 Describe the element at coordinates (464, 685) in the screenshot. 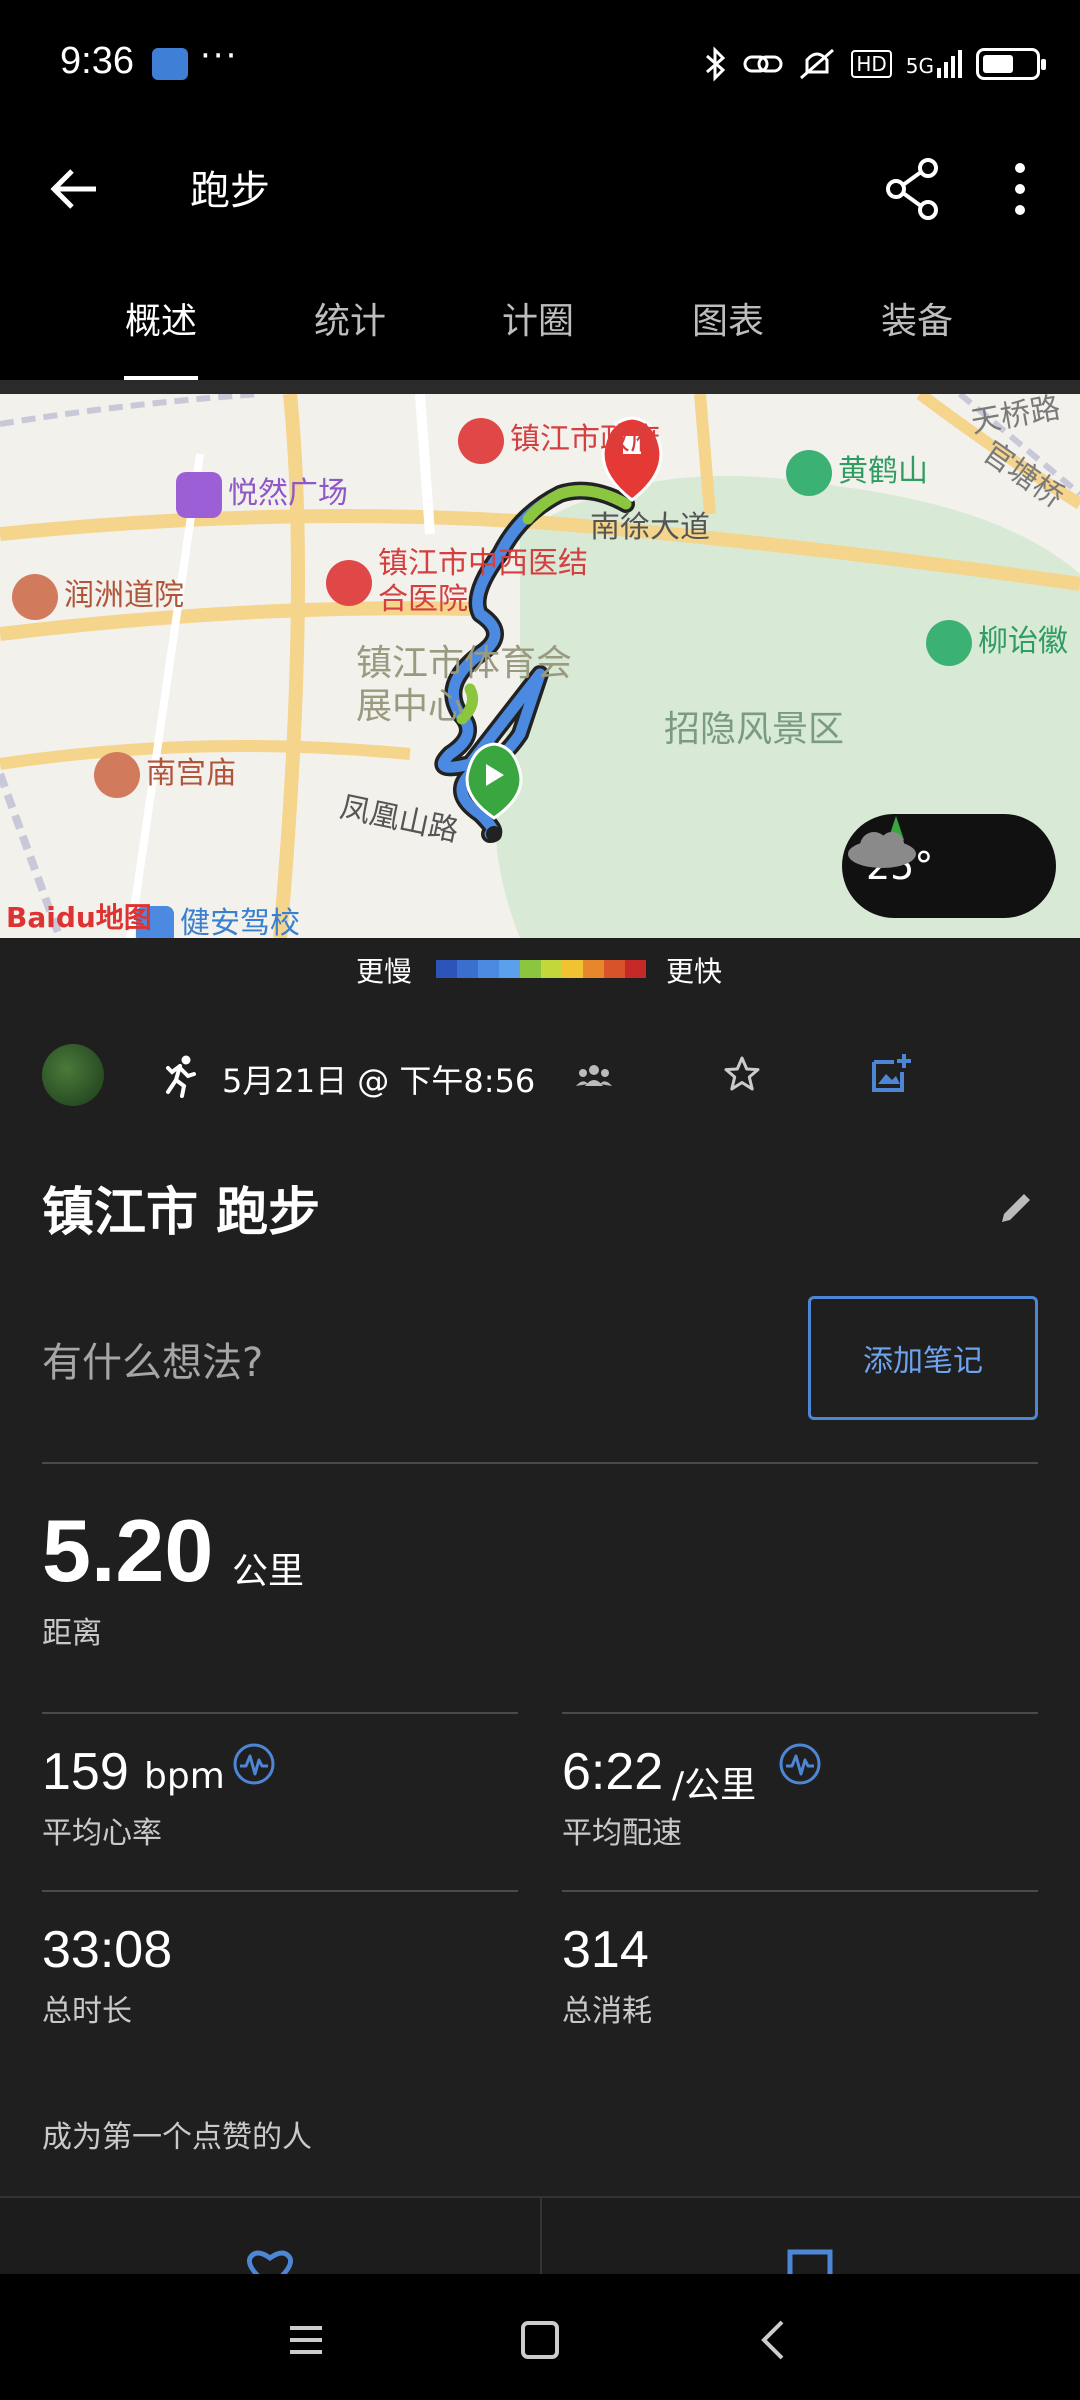

I see `poi-sports-center: 镇江市体育会展中心` at that location.